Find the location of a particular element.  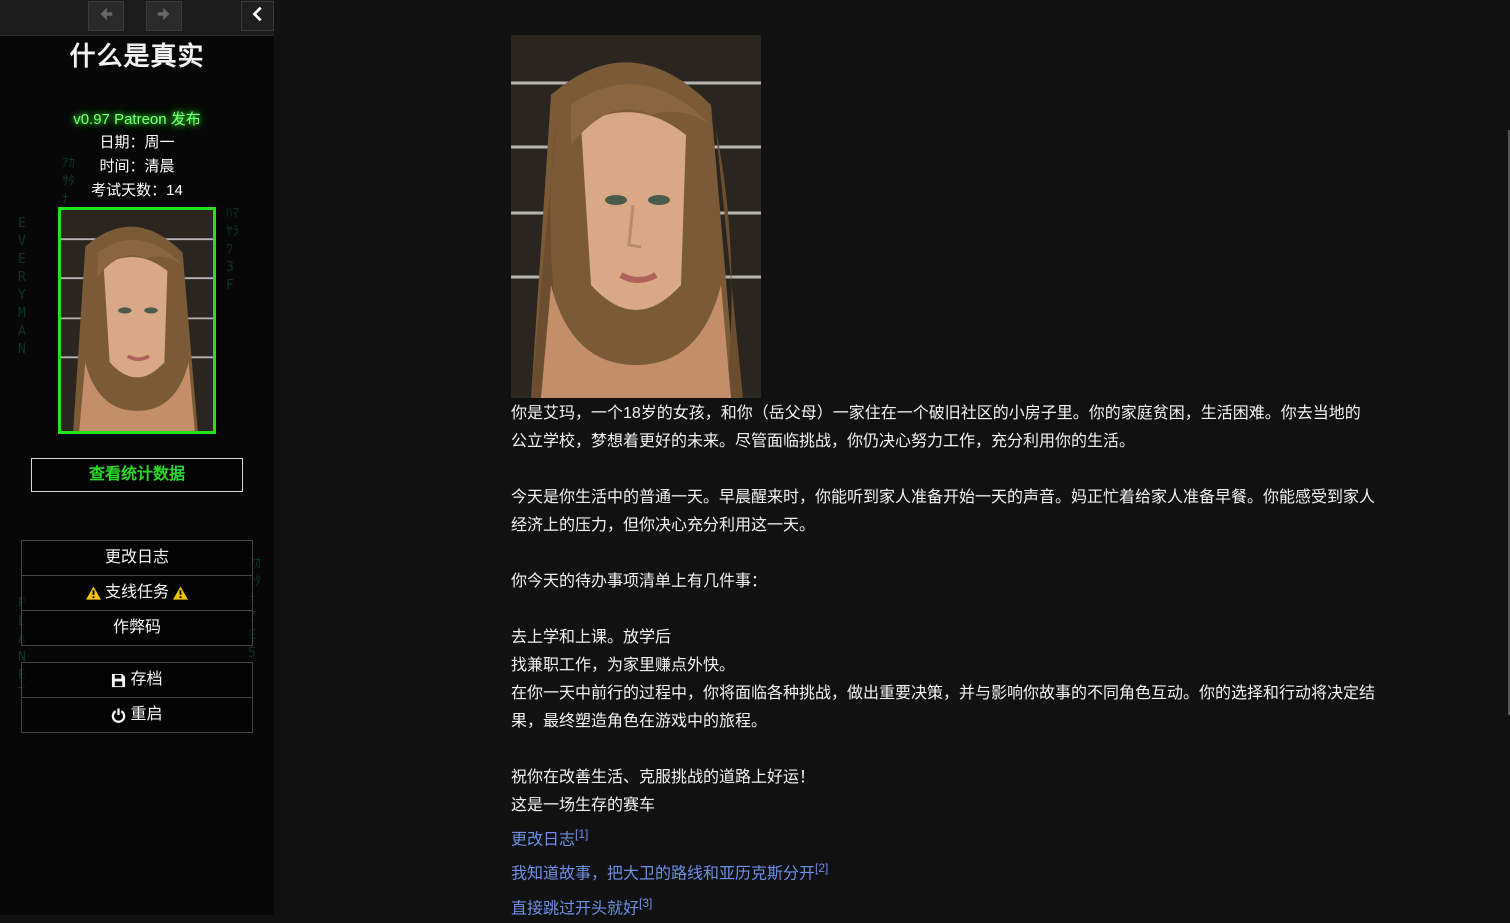

arrow-right-icon is located at coordinates (164, 16).